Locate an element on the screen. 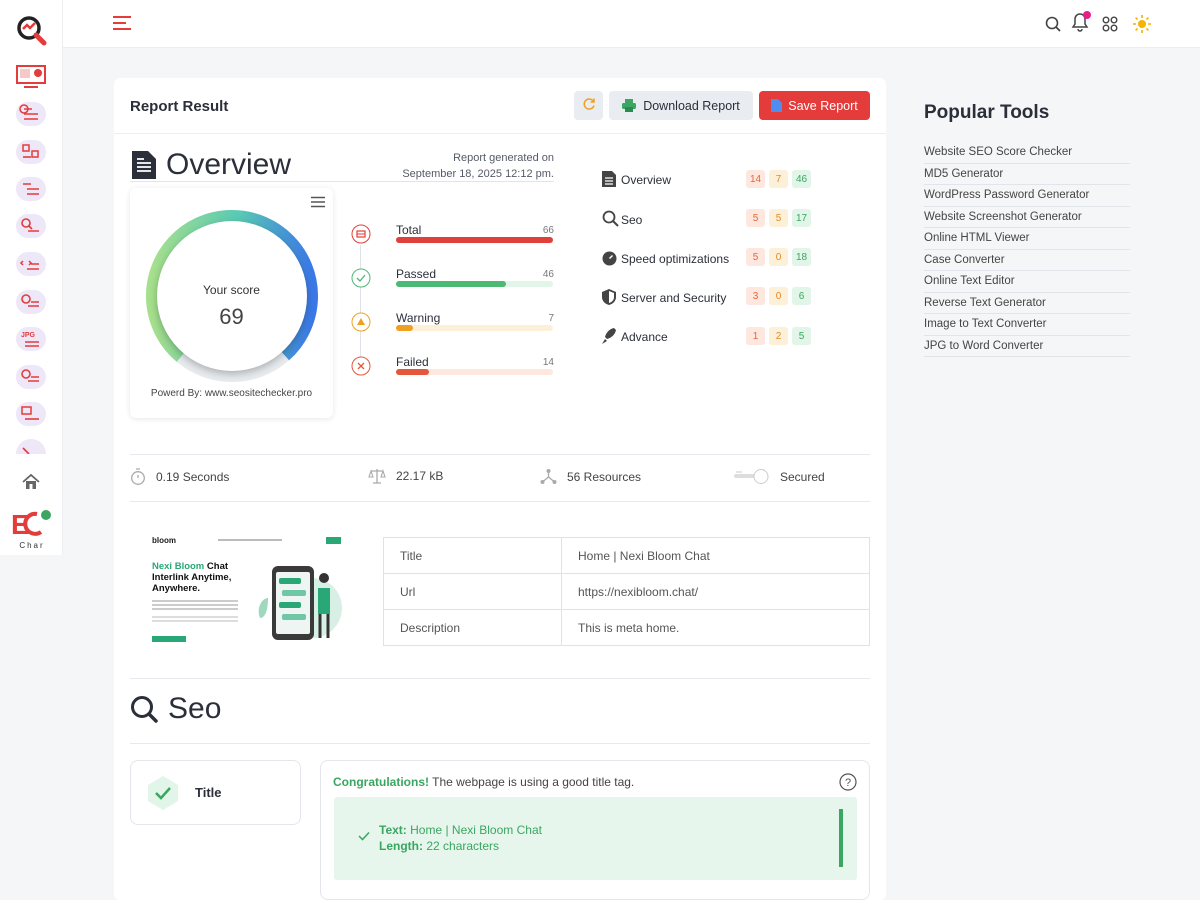  seo-heading: Seo is located at coordinates (175, 709).